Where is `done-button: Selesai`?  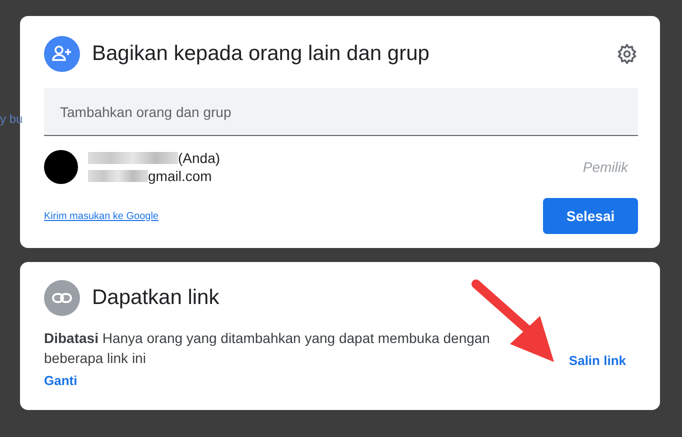 done-button: Selesai is located at coordinates (590, 216).